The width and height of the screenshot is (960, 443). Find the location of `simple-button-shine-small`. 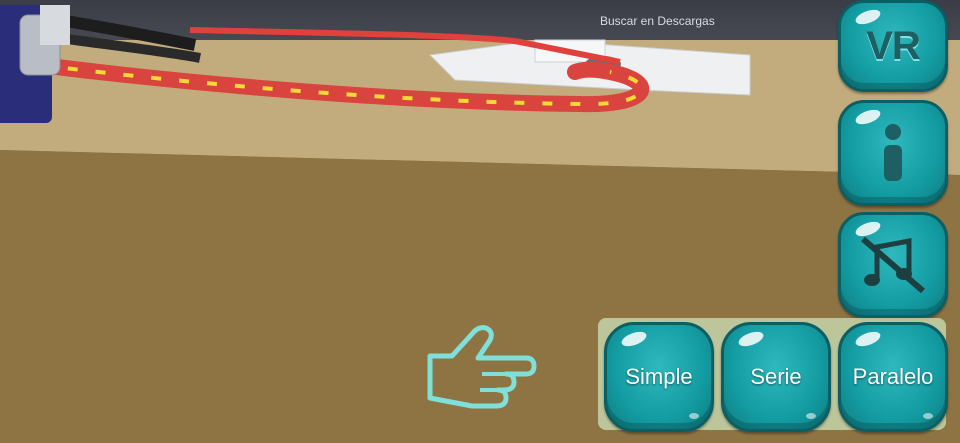

simple-button-shine-small is located at coordinates (694, 416).